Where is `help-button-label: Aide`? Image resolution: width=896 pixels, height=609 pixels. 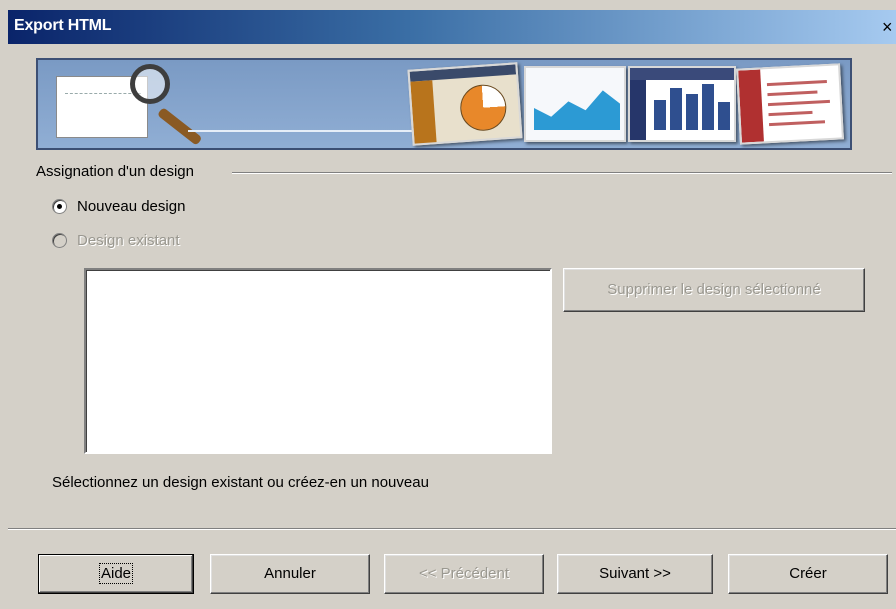
help-button-label: Aide is located at coordinates (116, 573).